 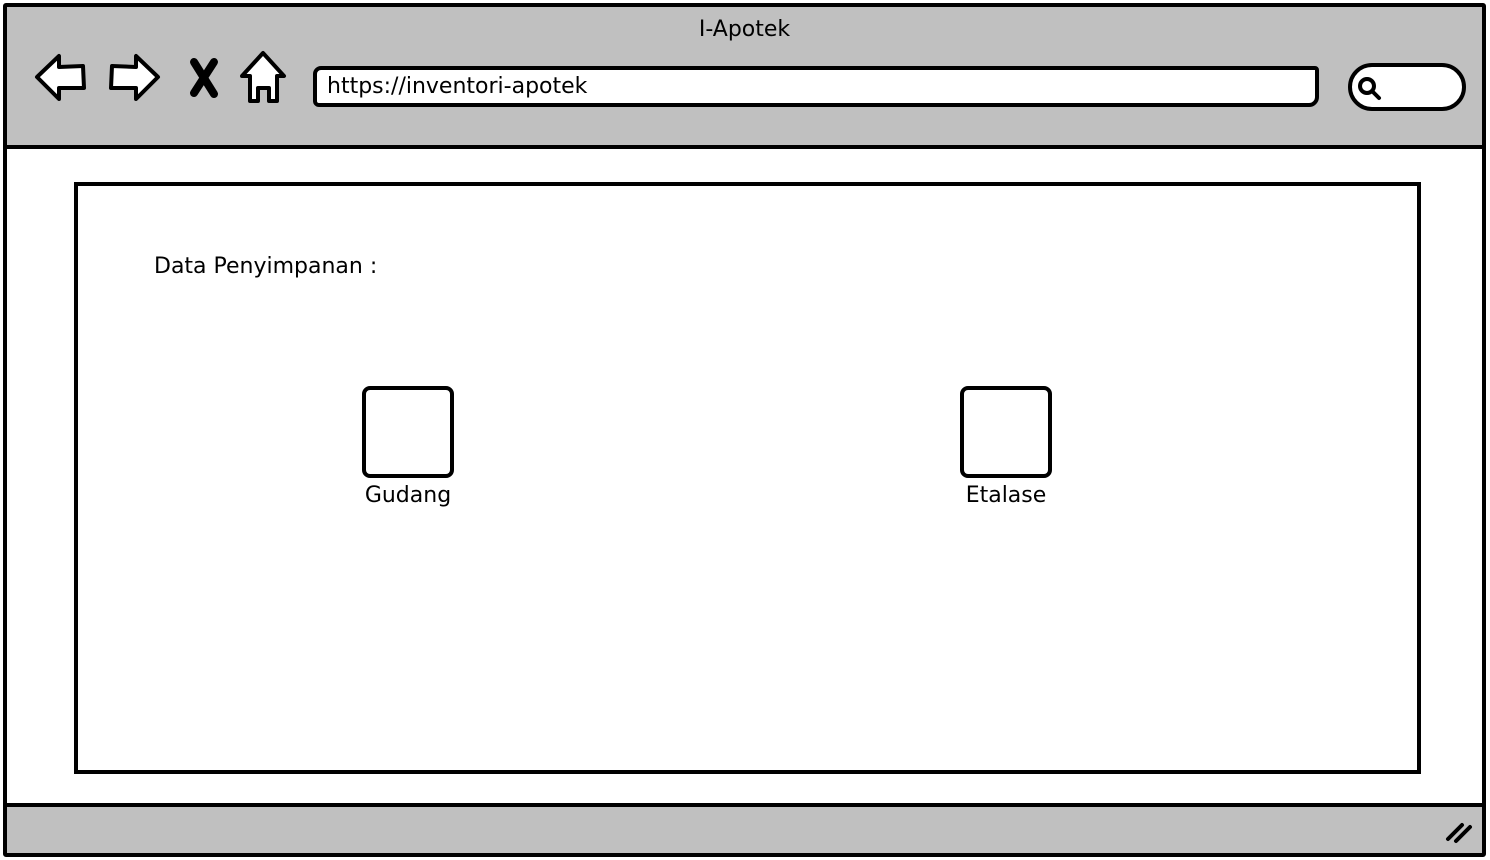 I want to click on back-arrow-icon, so click(x=60, y=77).